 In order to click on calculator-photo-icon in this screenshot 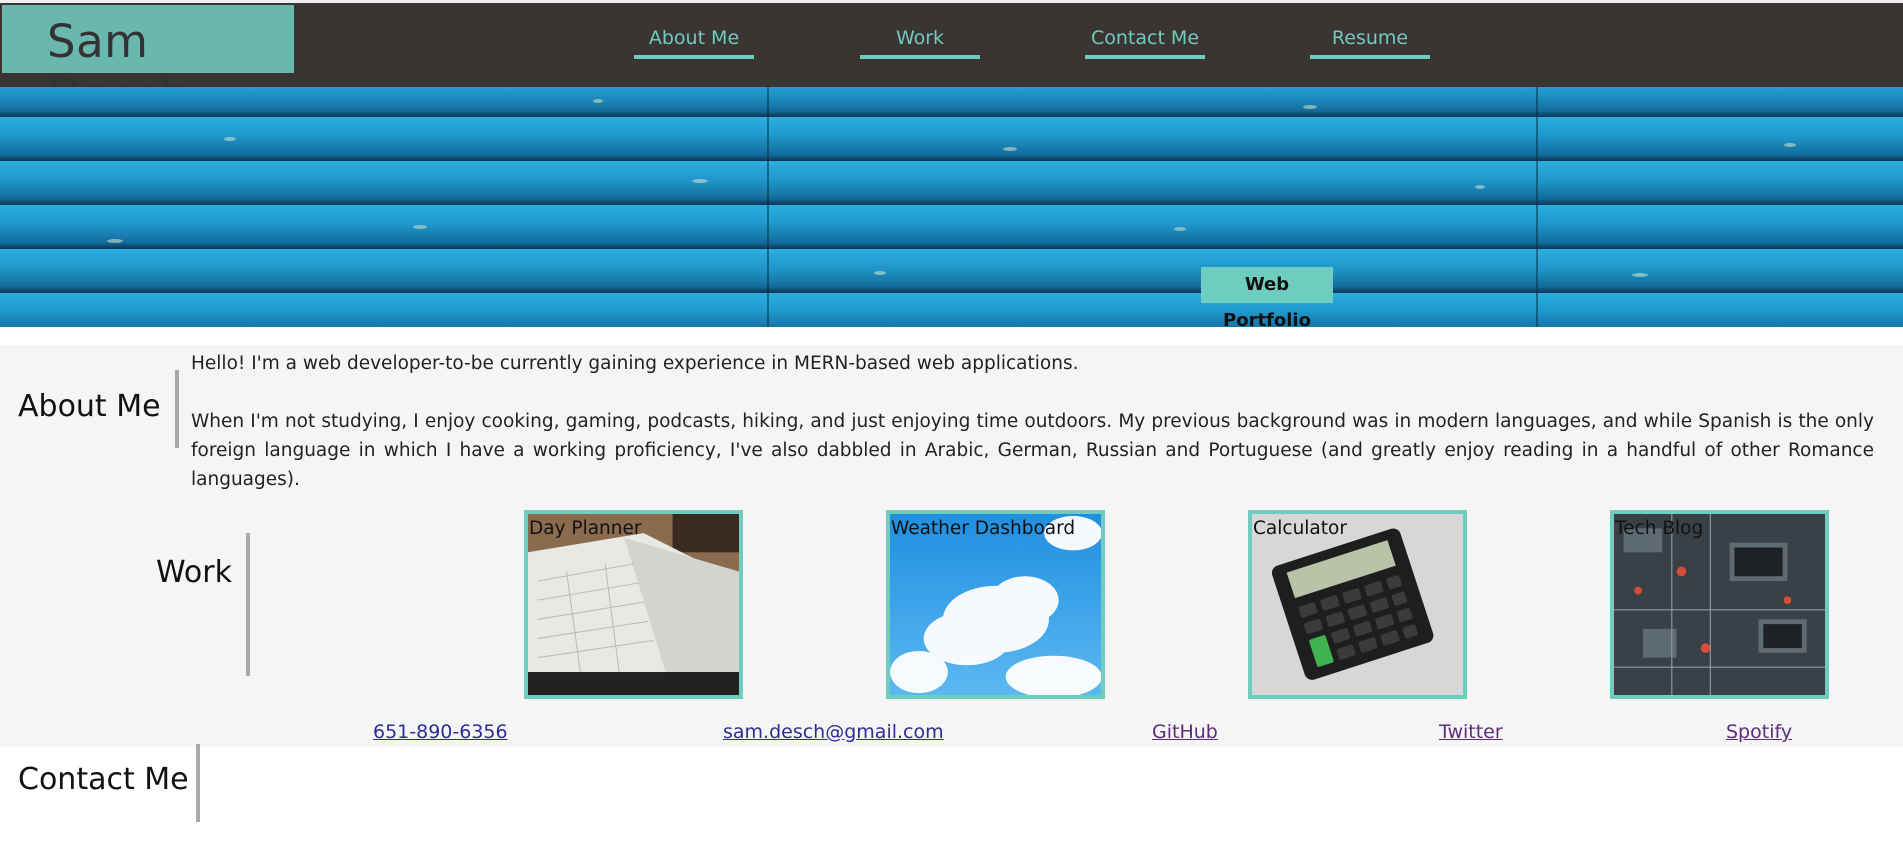, I will do `click(1357, 604)`.